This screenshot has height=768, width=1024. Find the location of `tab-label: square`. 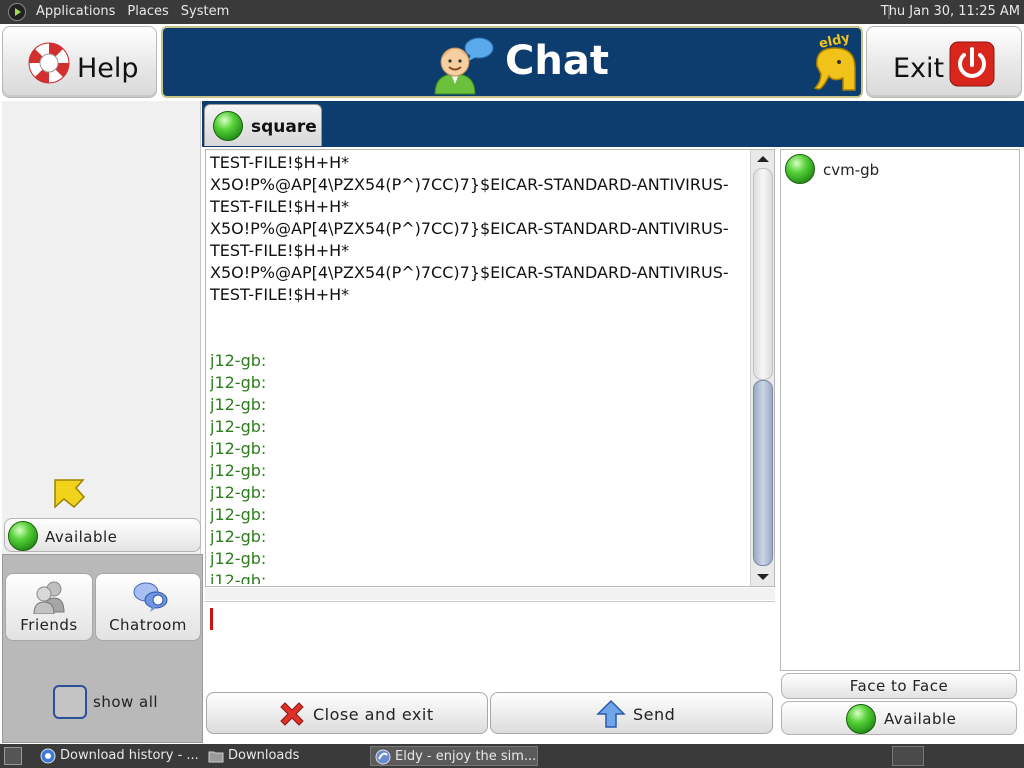

tab-label: square is located at coordinates (284, 127).